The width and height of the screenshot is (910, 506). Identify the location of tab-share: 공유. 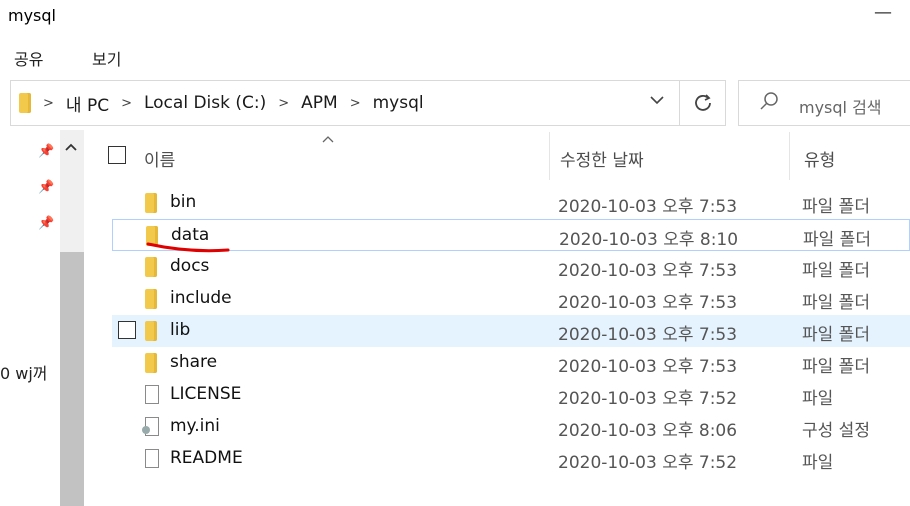
(28, 58).